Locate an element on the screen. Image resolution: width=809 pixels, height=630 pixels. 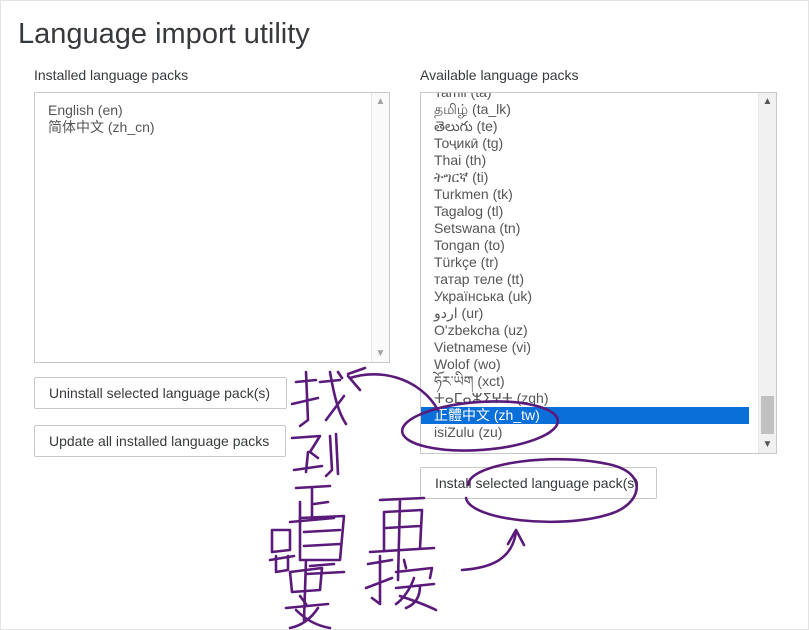
uninstall-button: Uninstall selected language pack(s) is located at coordinates (160, 393).